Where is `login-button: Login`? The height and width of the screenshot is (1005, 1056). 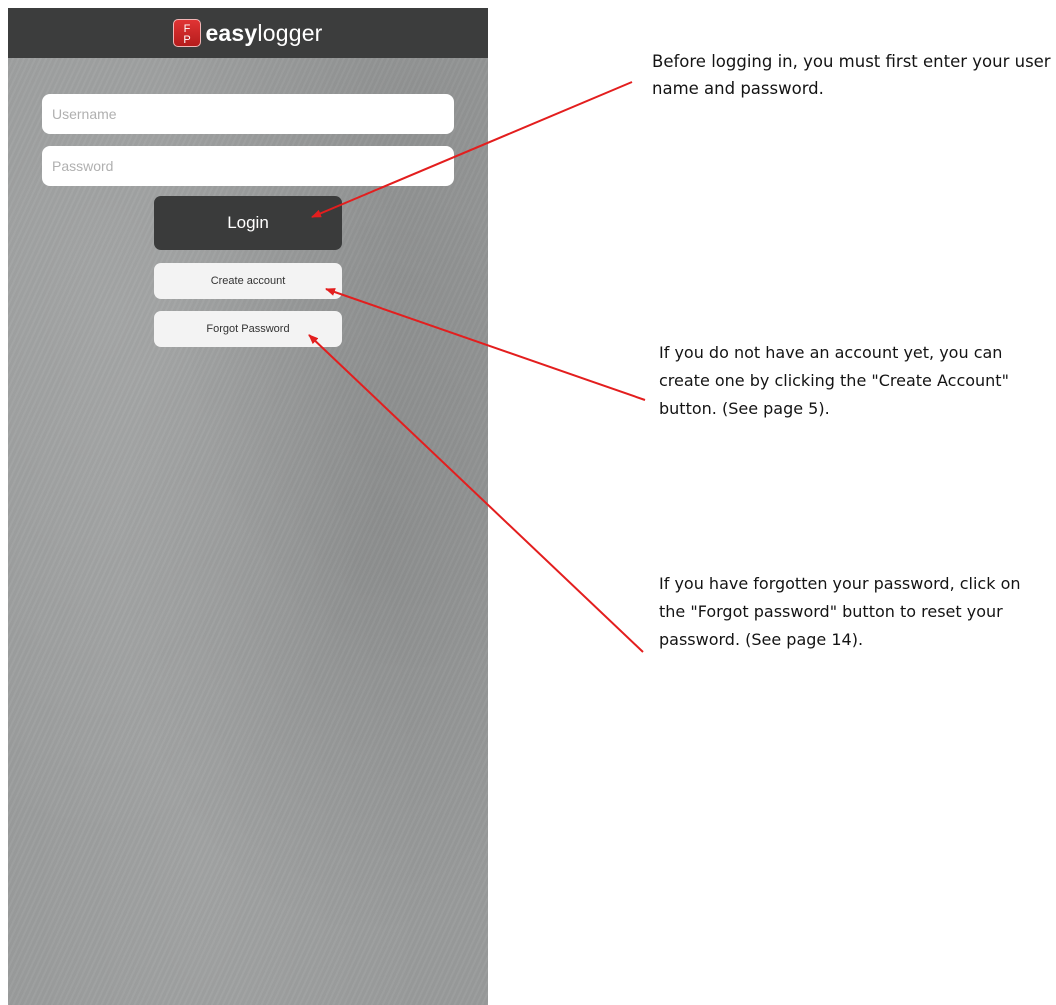
login-button: Login is located at coordinates (248, 223).